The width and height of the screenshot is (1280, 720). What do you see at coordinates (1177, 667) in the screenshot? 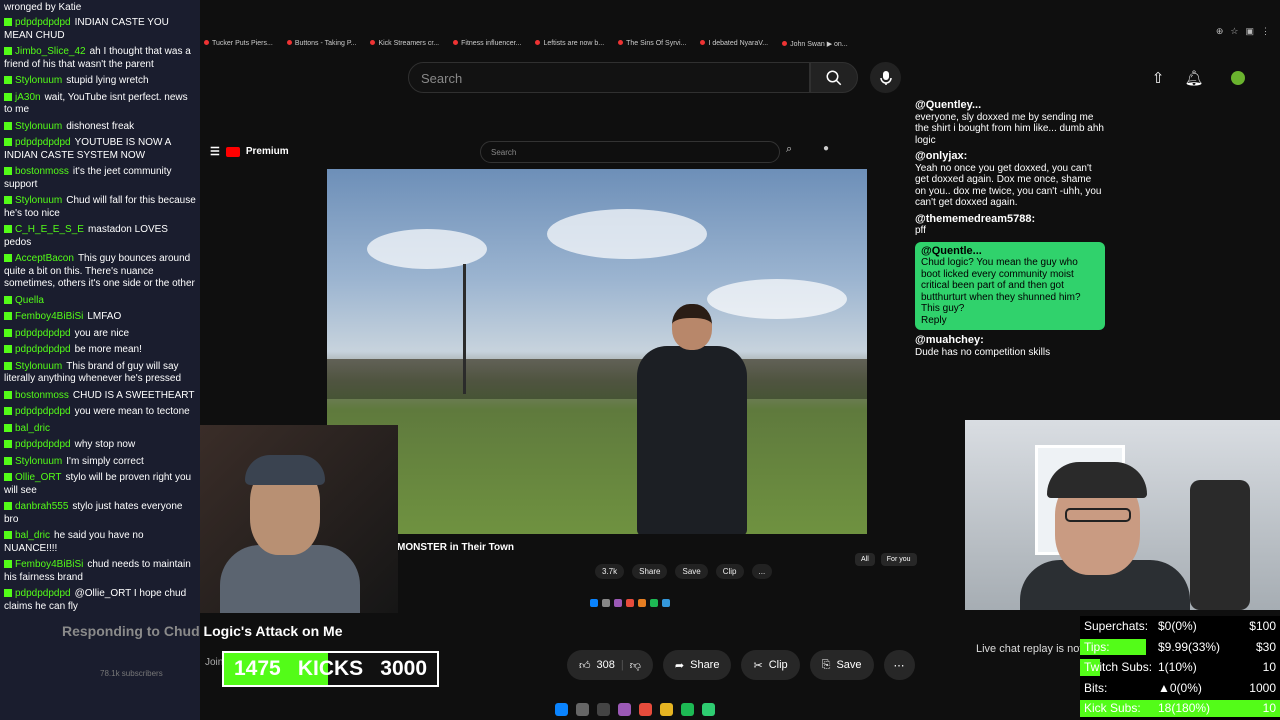
I see `goal-value: 1(10%)` at bounding box center [1177, 667].